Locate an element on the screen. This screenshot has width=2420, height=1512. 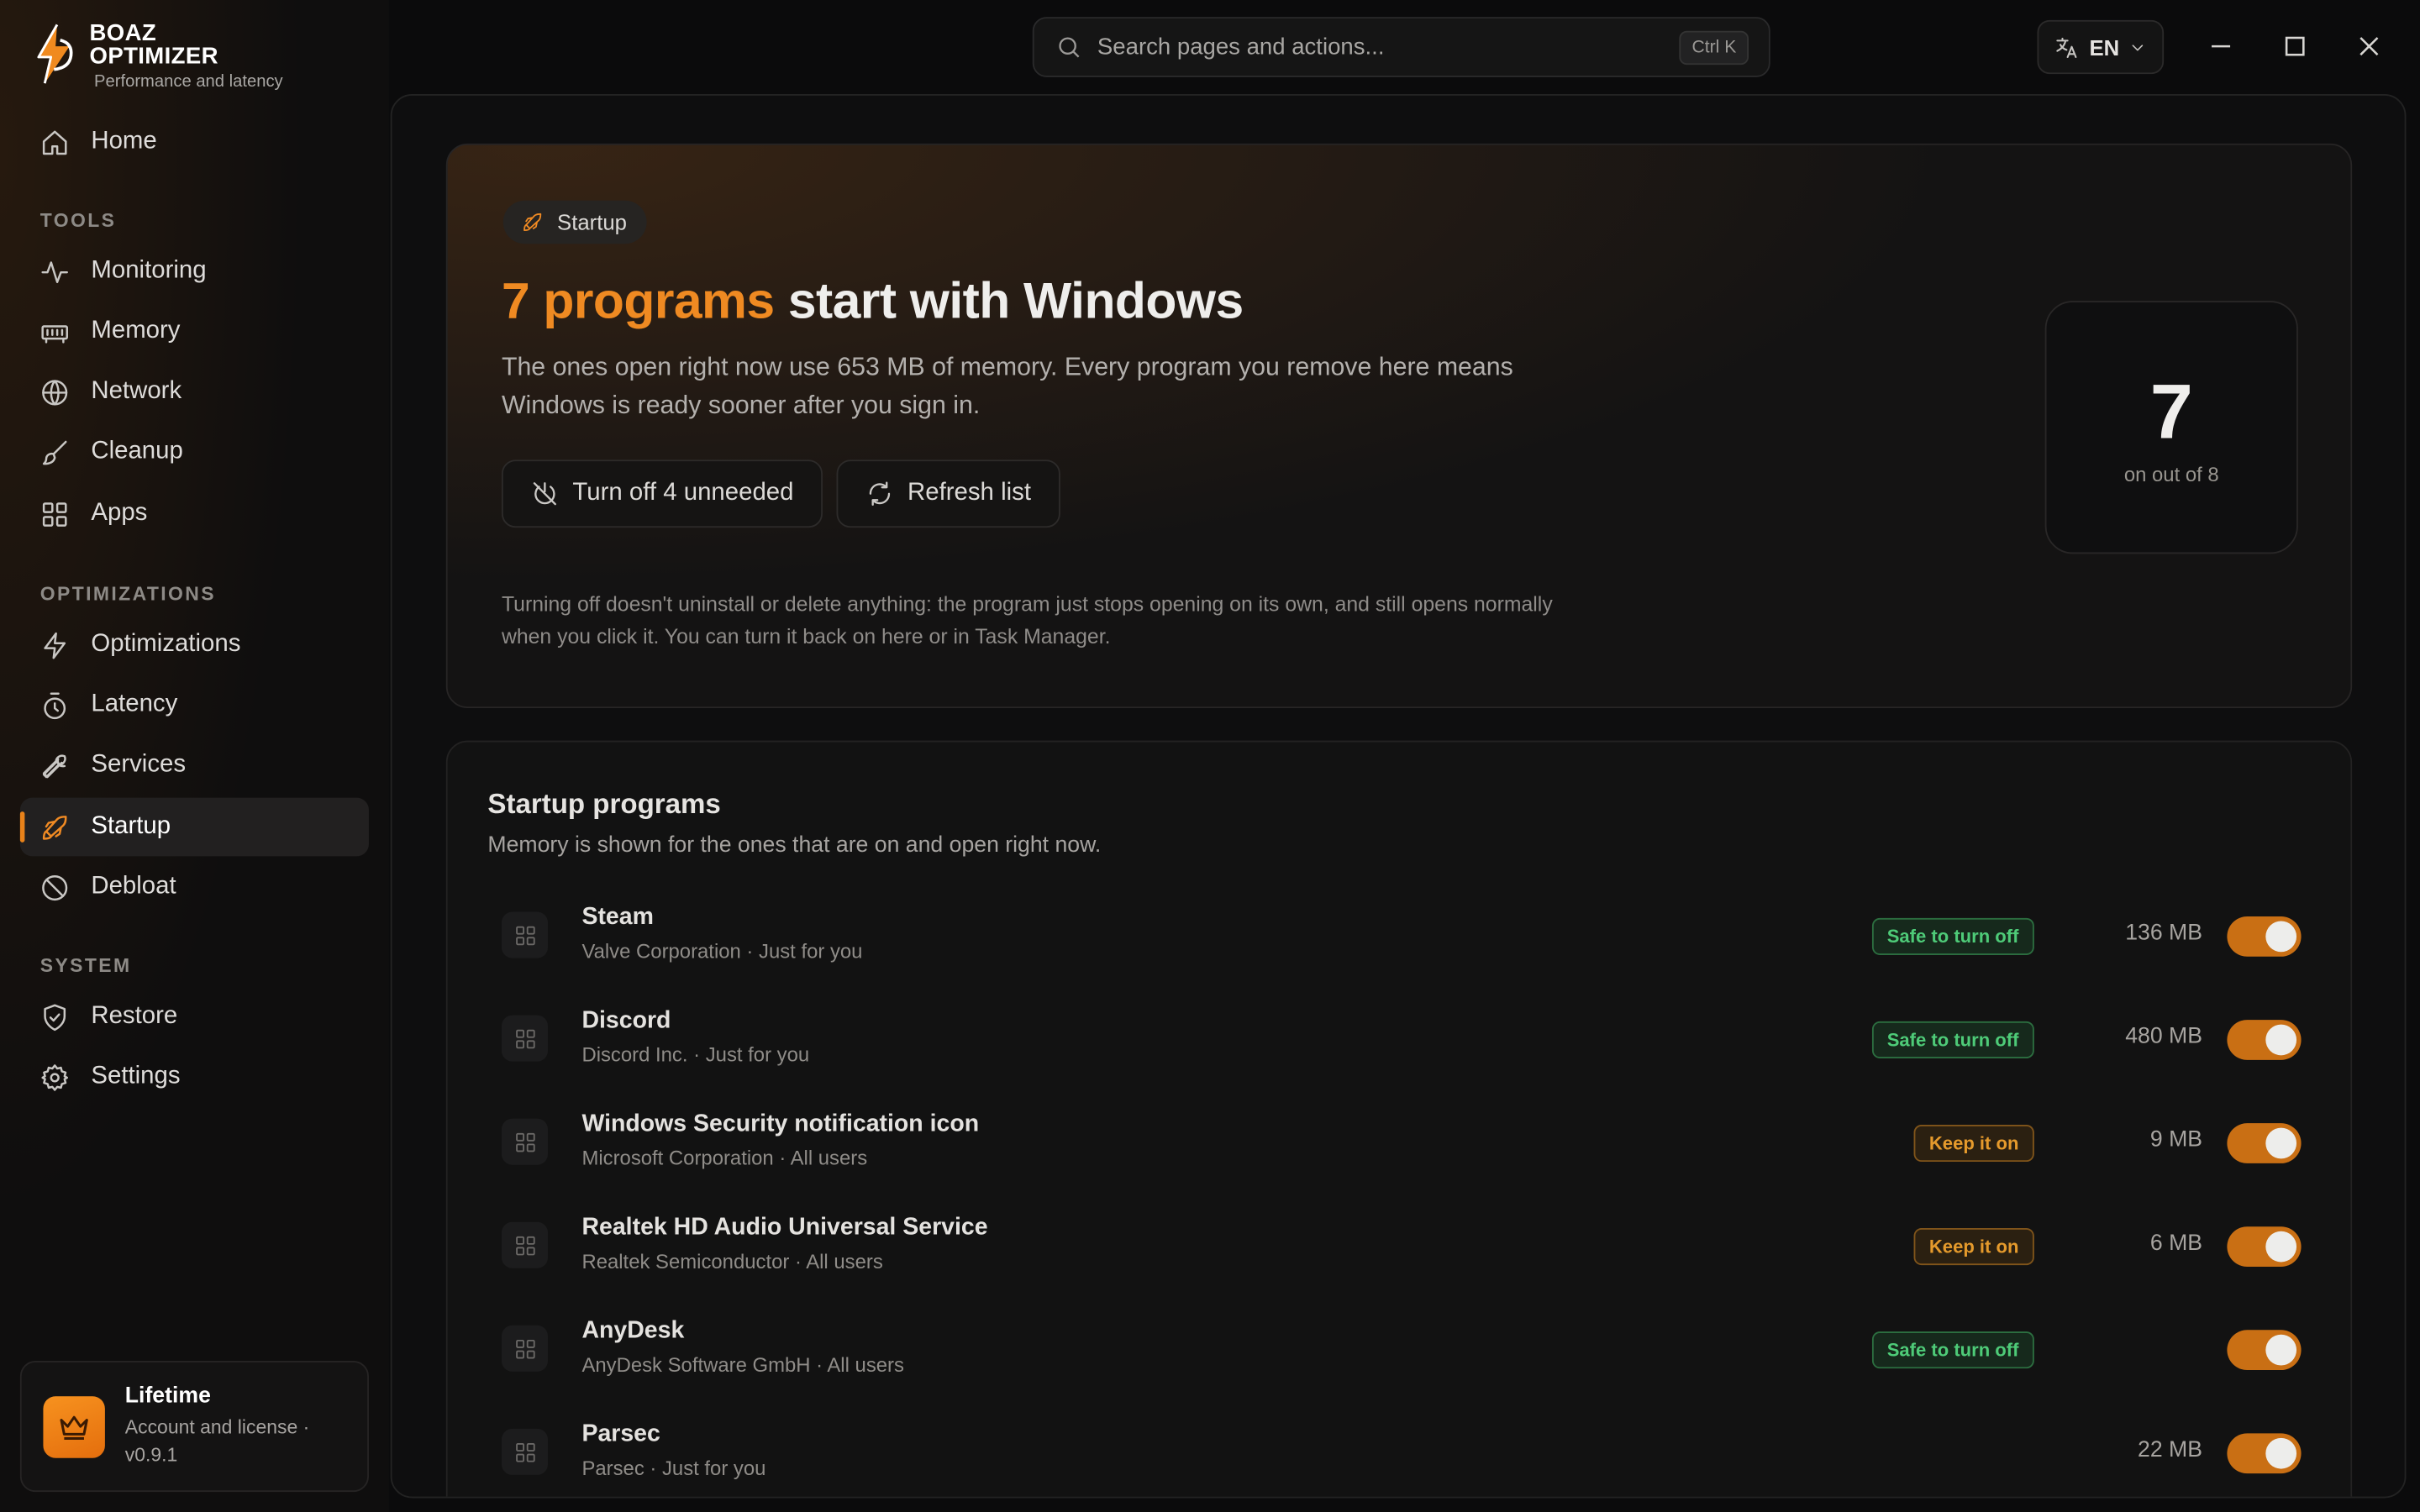
search-input is located at coordinates (1388, 47).